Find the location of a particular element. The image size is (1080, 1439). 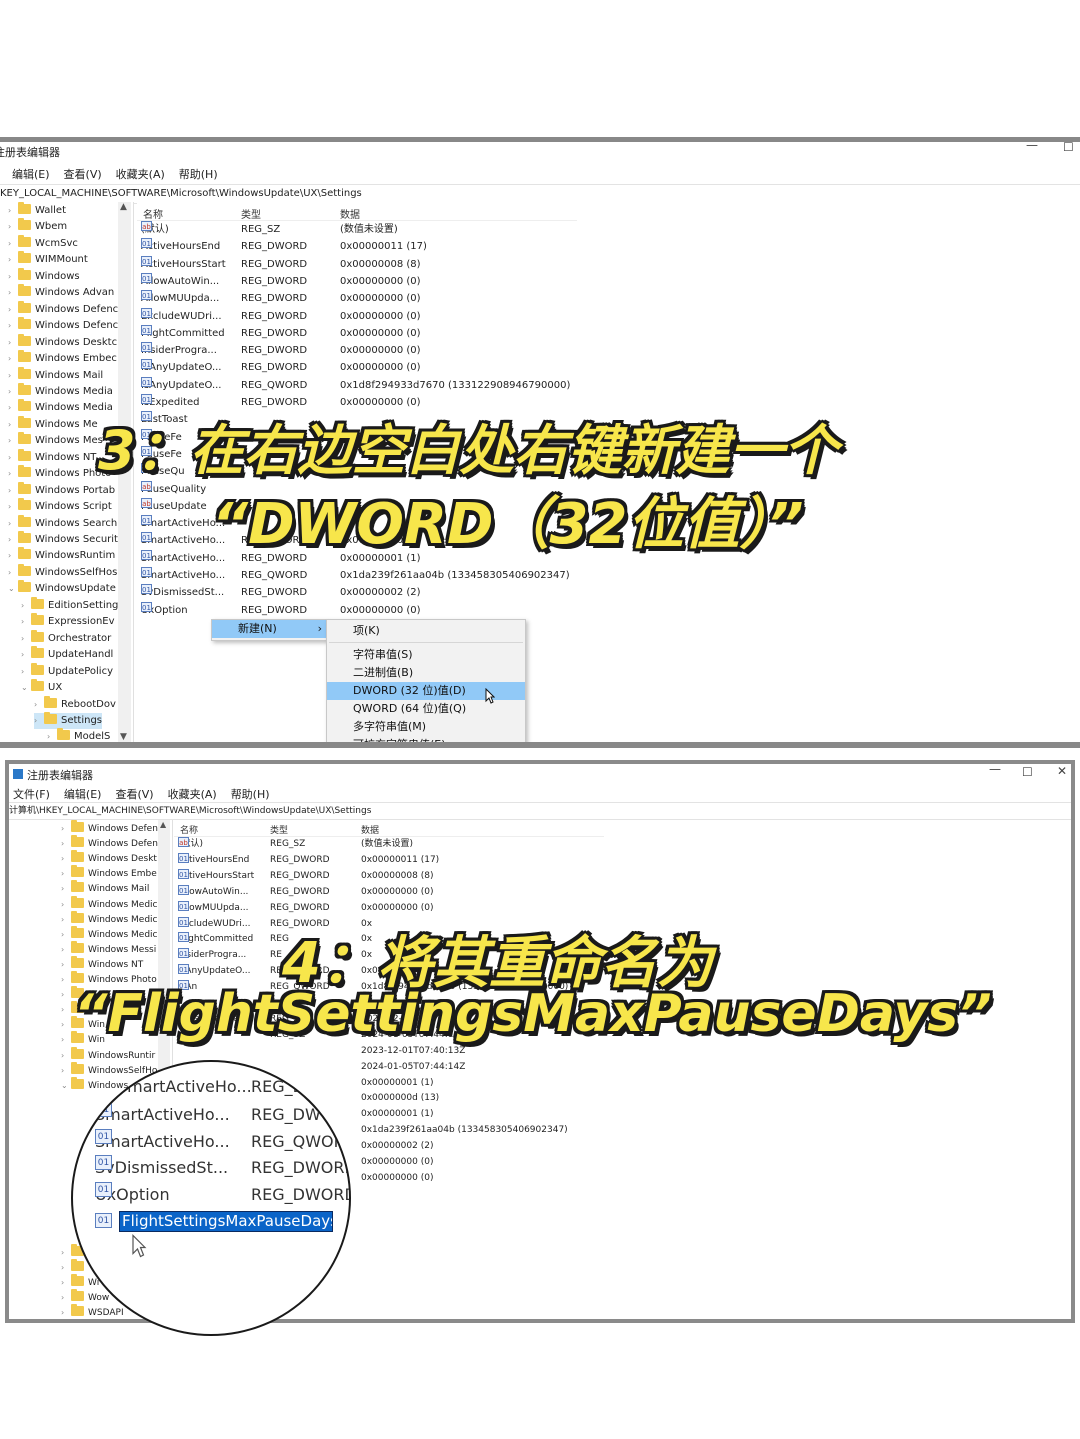

tree-node: › Windows Mail is located at coordinates (105, 888).